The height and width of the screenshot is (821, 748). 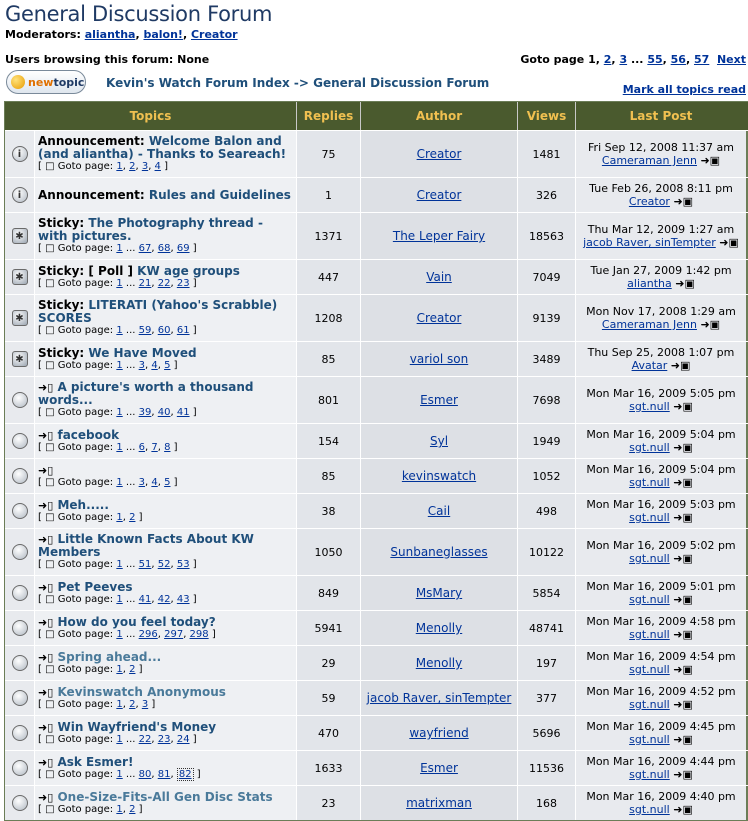 I want to click on author-link: jacob Raver, sinTempter, so click(x=439, y=698).